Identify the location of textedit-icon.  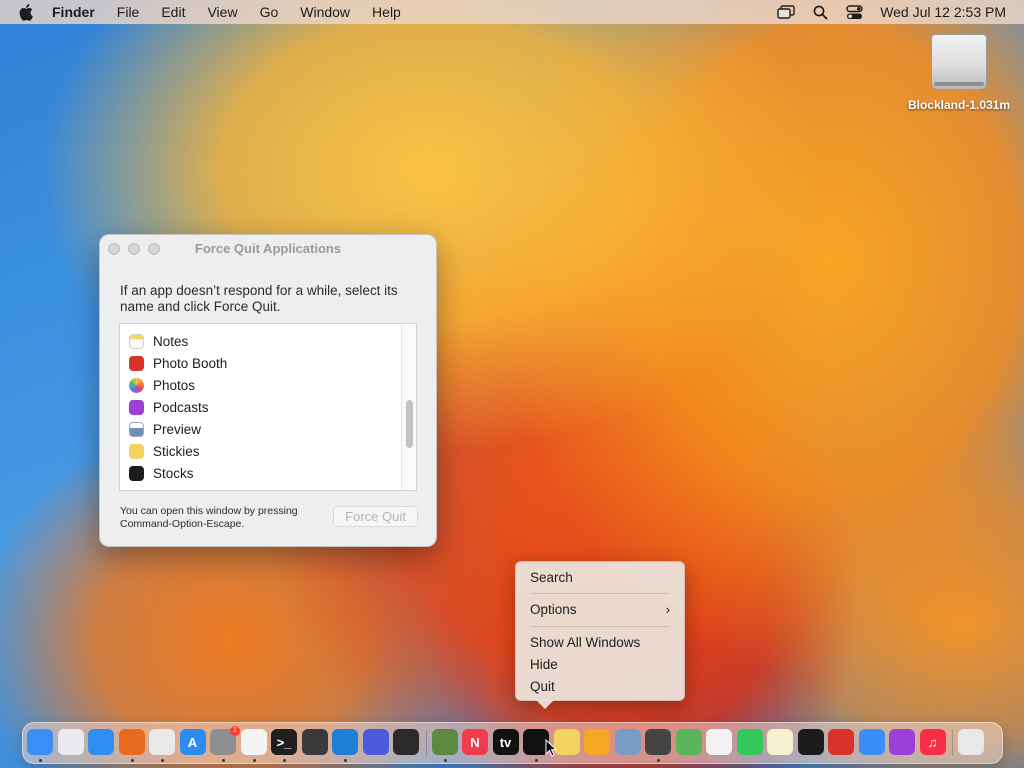
(253, 742).